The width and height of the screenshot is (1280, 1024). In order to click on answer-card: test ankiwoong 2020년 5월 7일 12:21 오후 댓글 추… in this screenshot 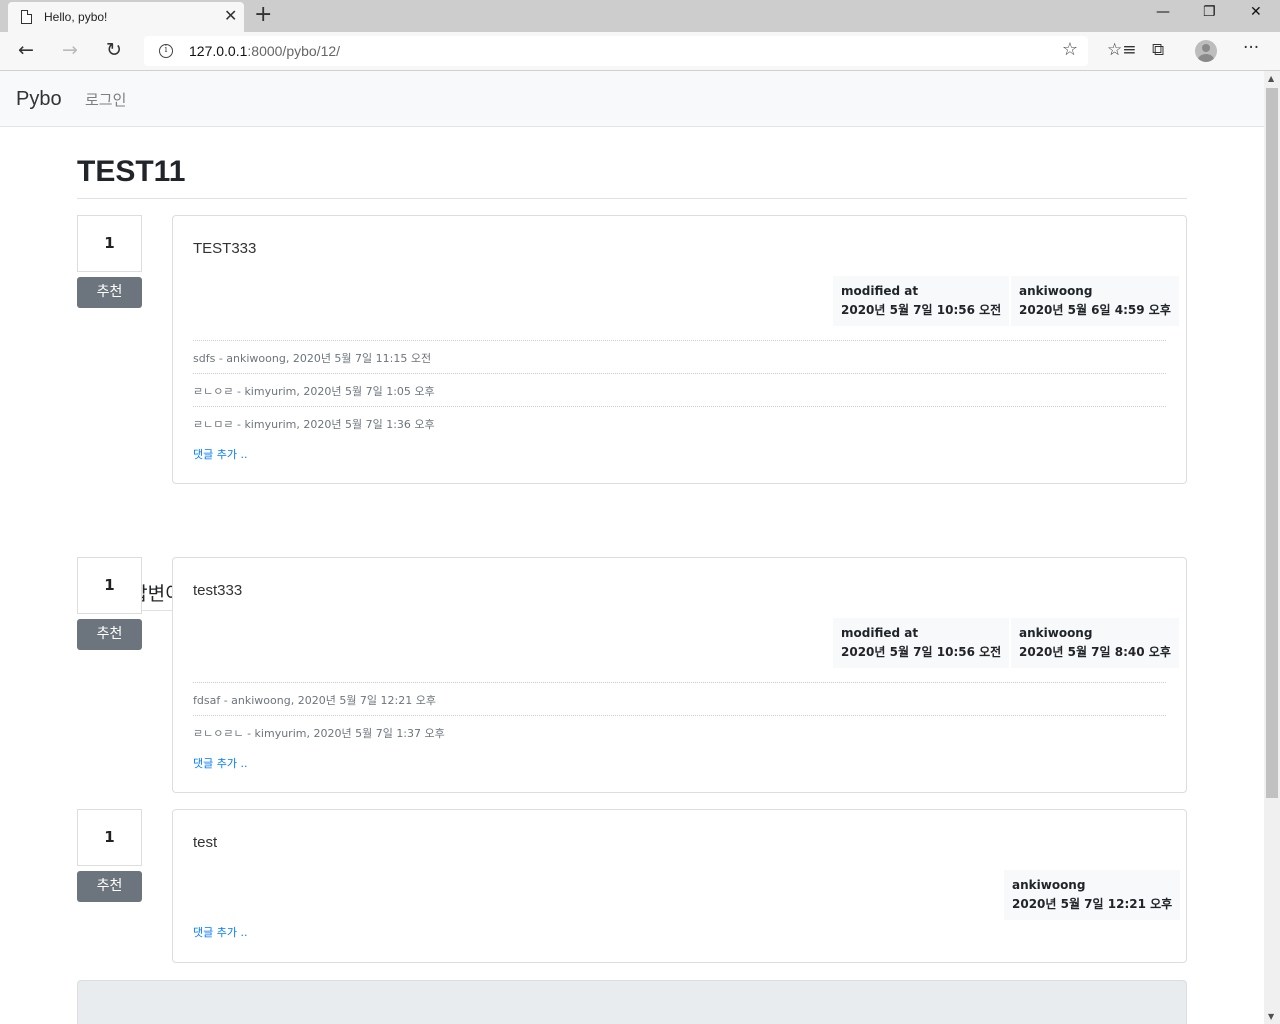, I will do `click(679, 886)`.